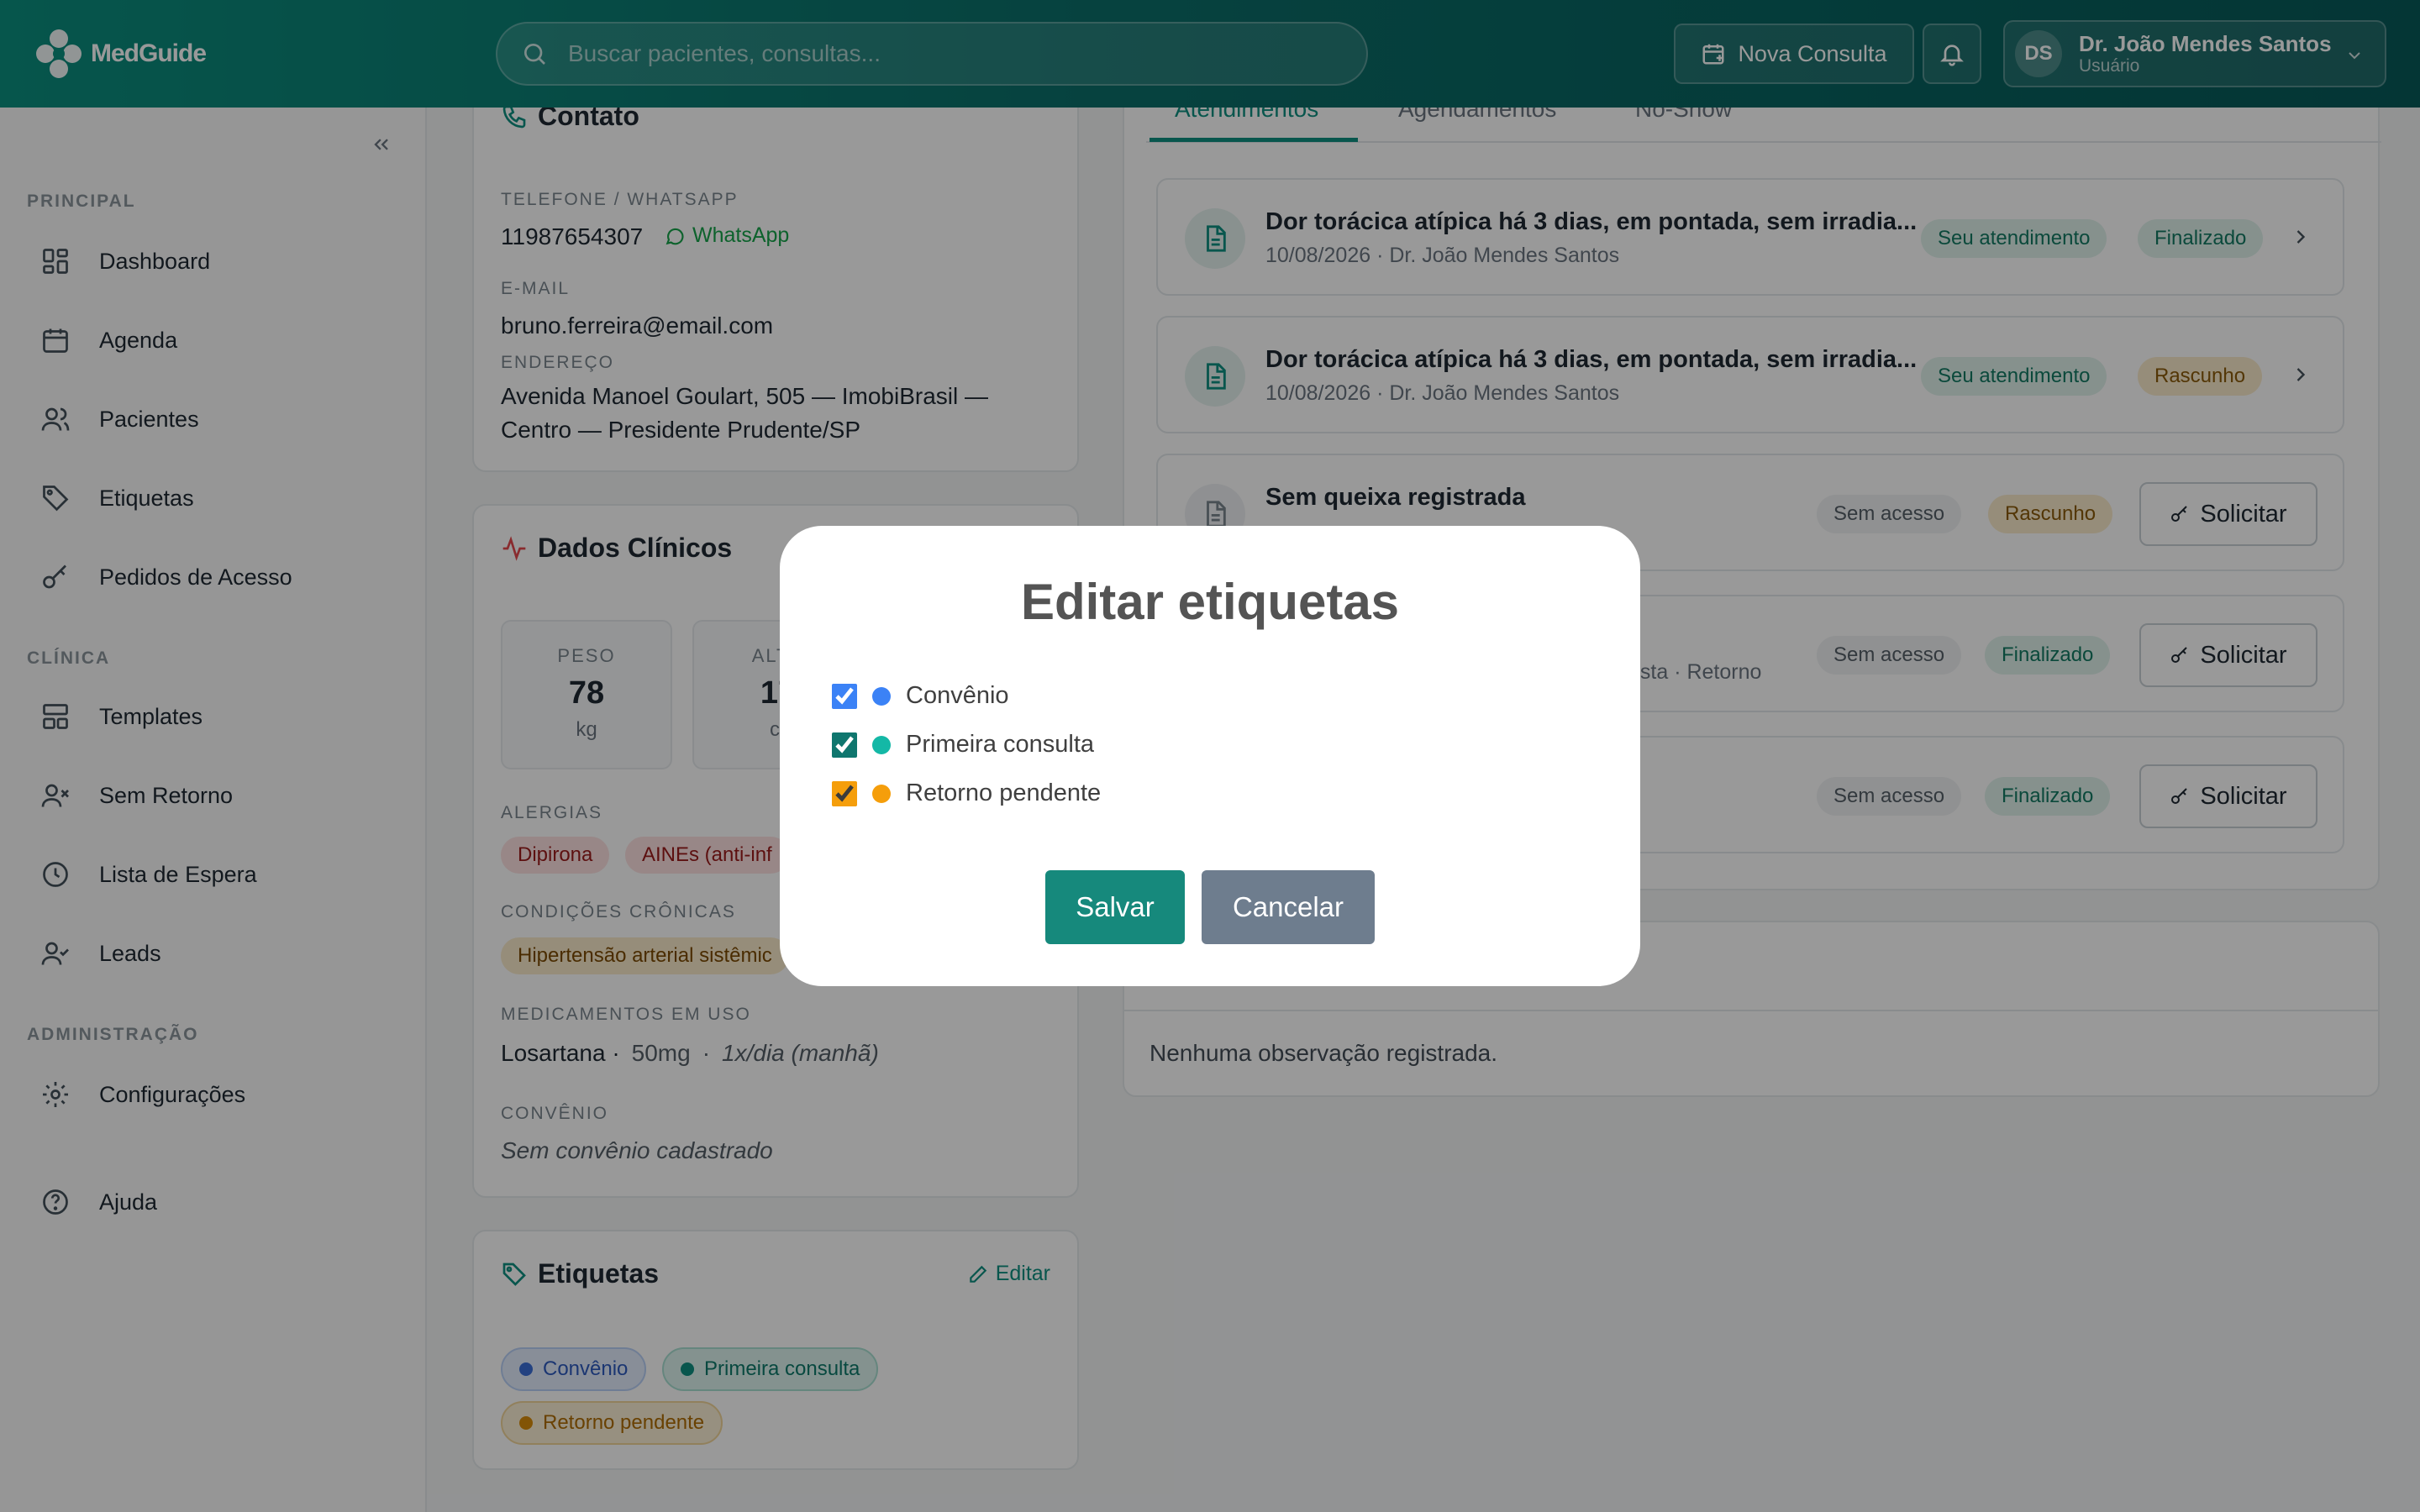 The image size is (2420, 1512). I want to click on tag-option-label: Retorno pendente, so click(1004, 793).